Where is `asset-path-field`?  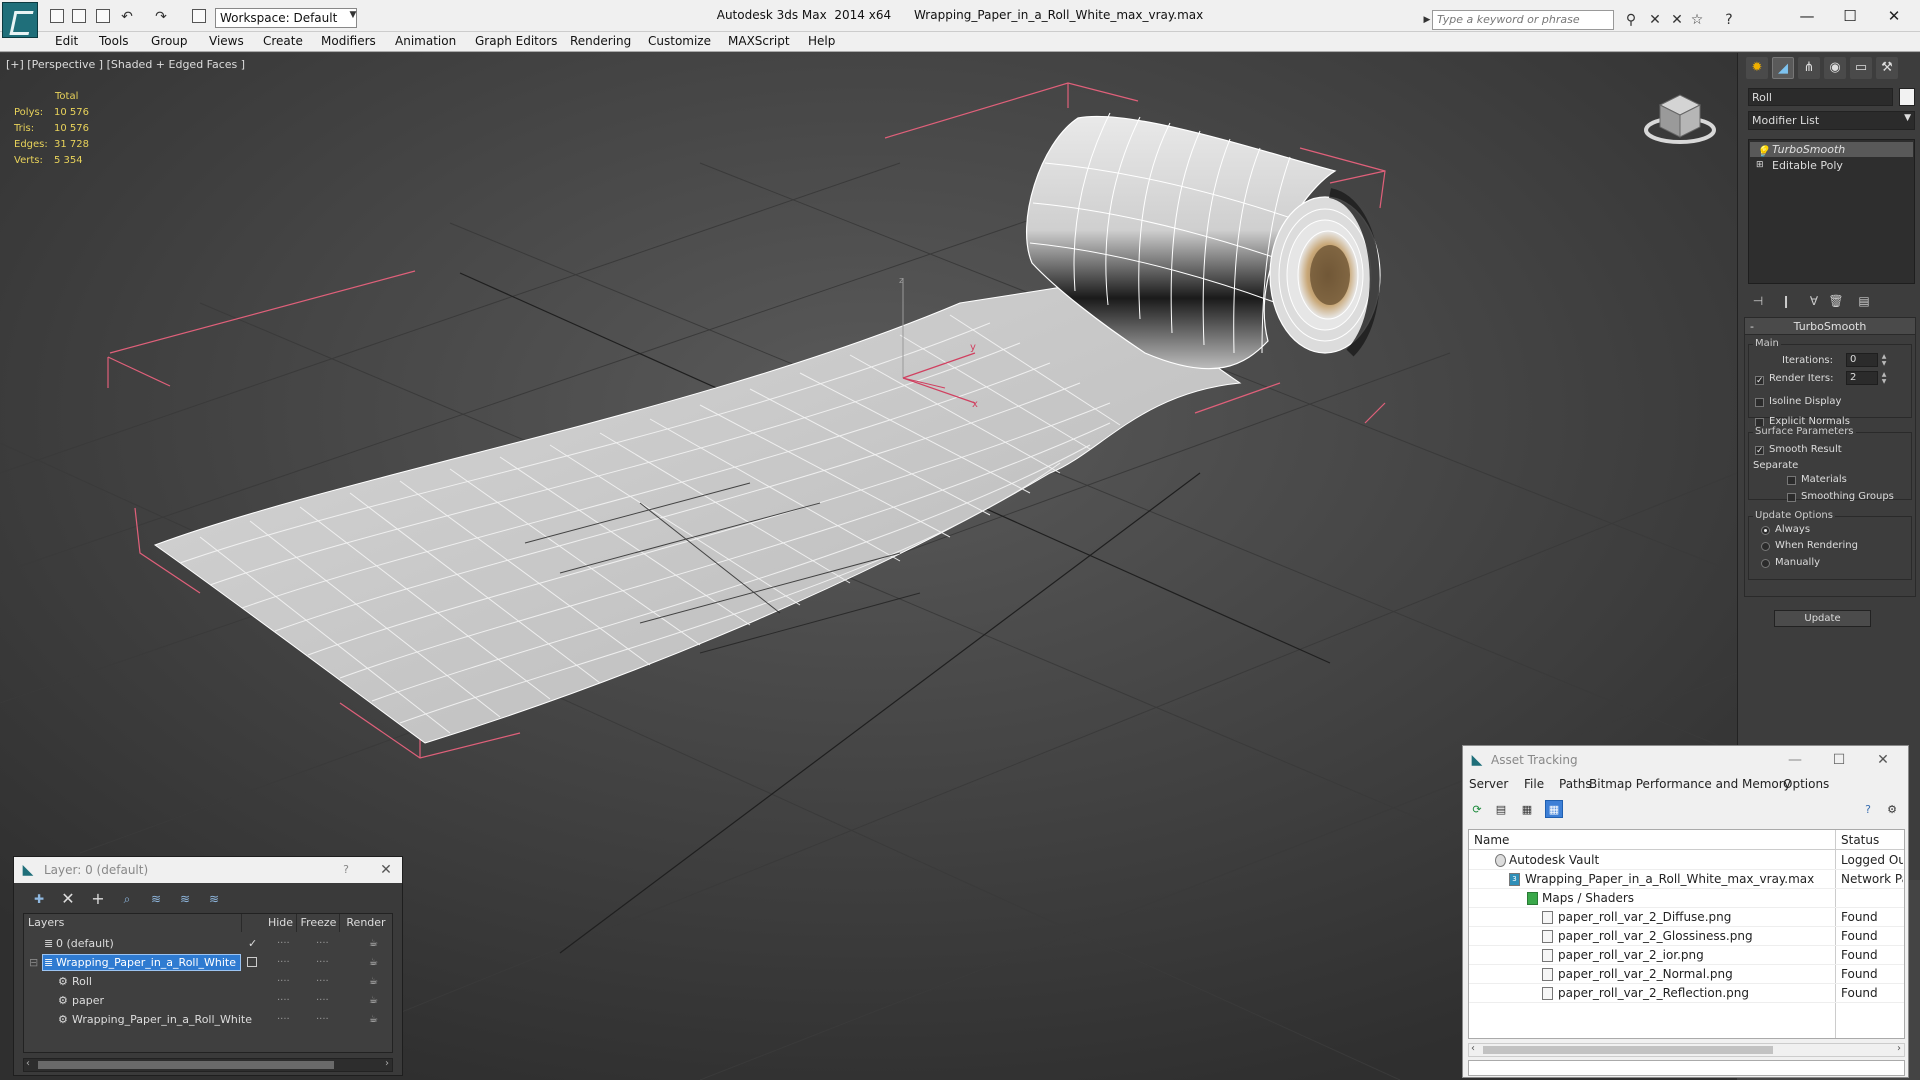 asset-path-field is located at coordinates (1686, 1068).